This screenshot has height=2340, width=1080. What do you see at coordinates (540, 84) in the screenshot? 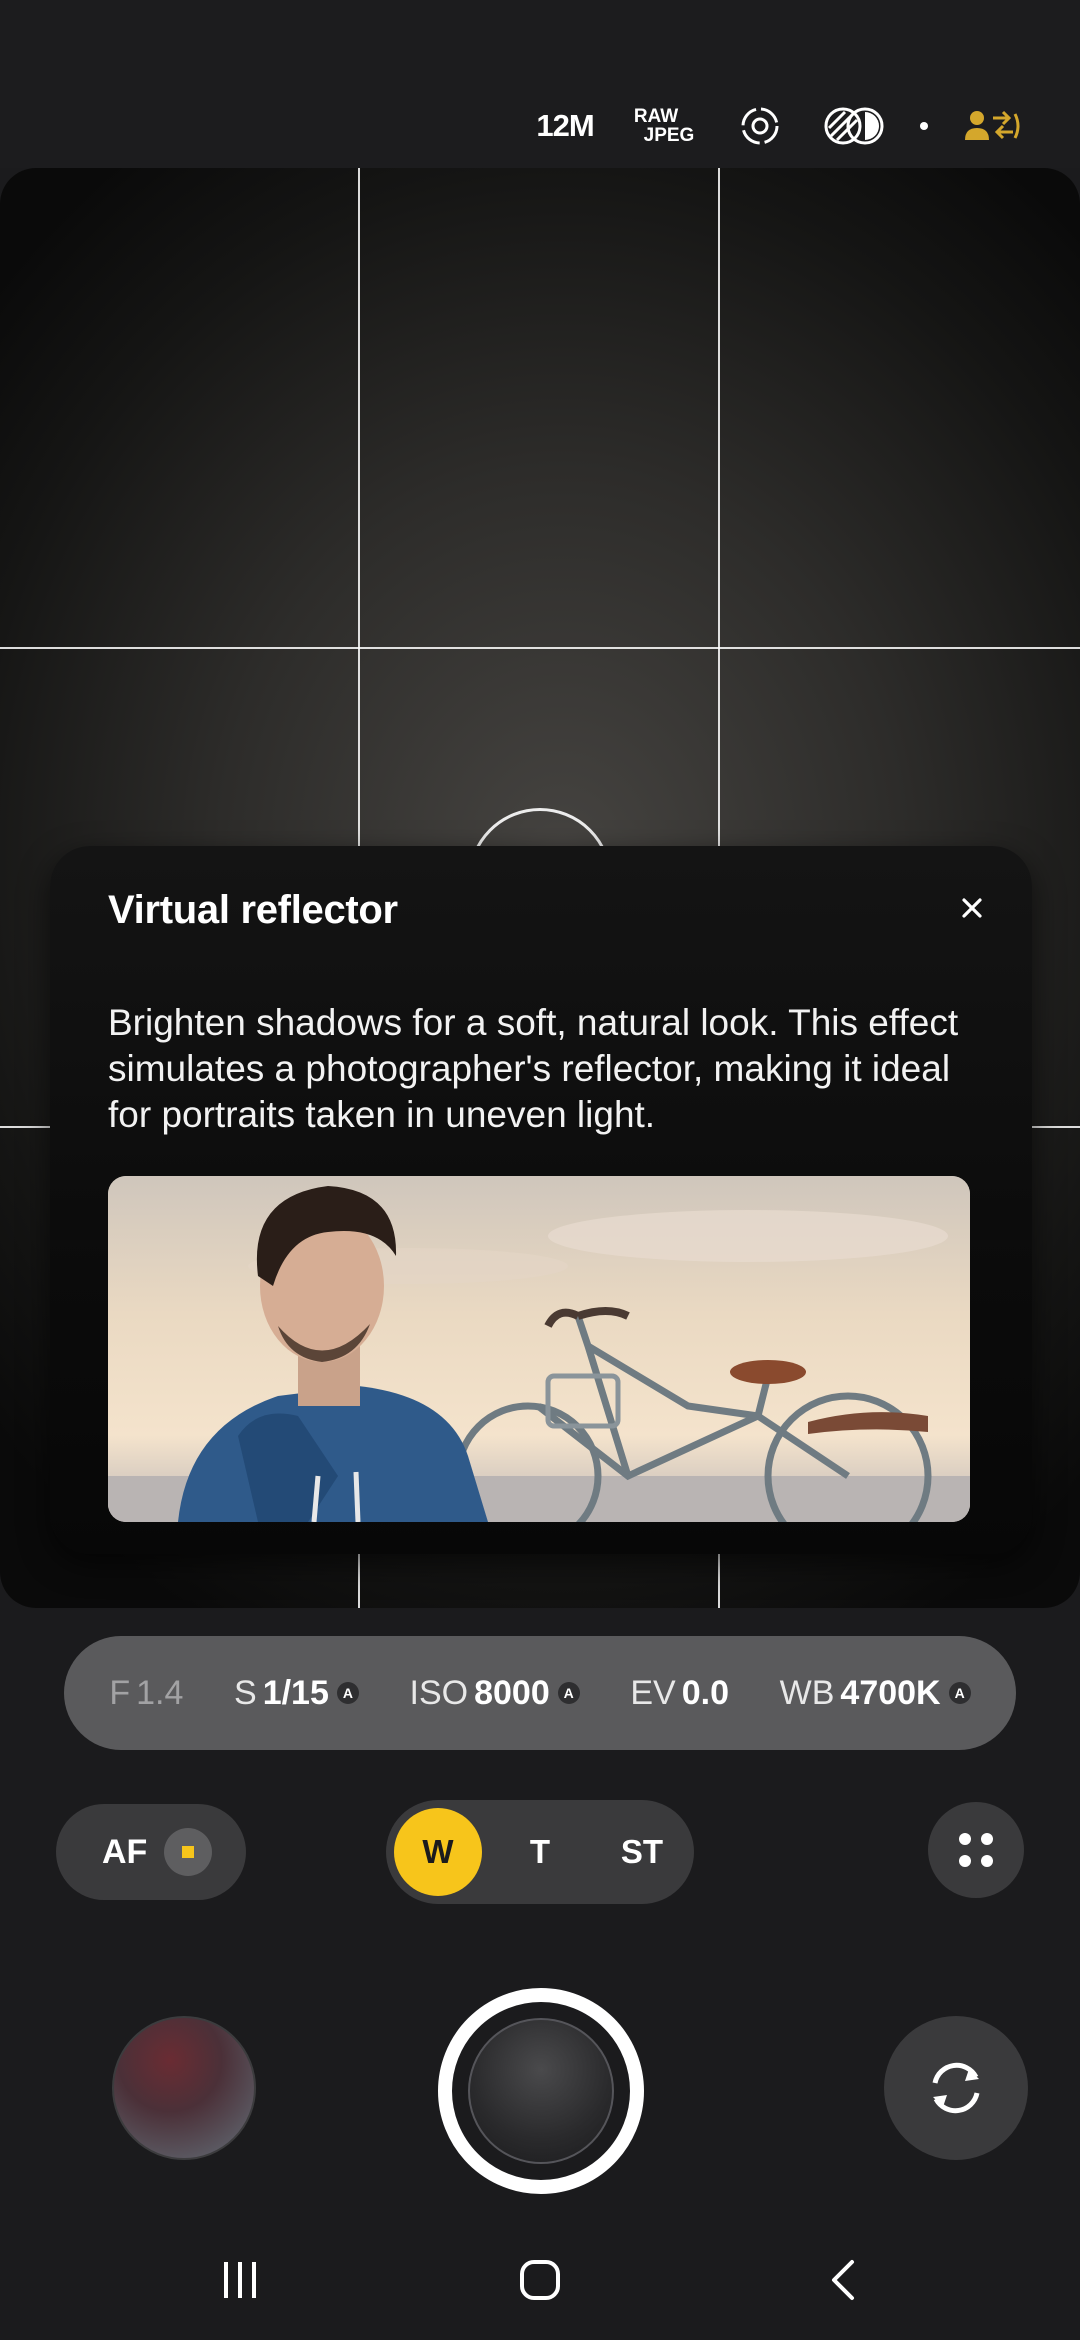
I see `camera-top-bar: 12M RAW JPEG` at bounding box center [540, 84].